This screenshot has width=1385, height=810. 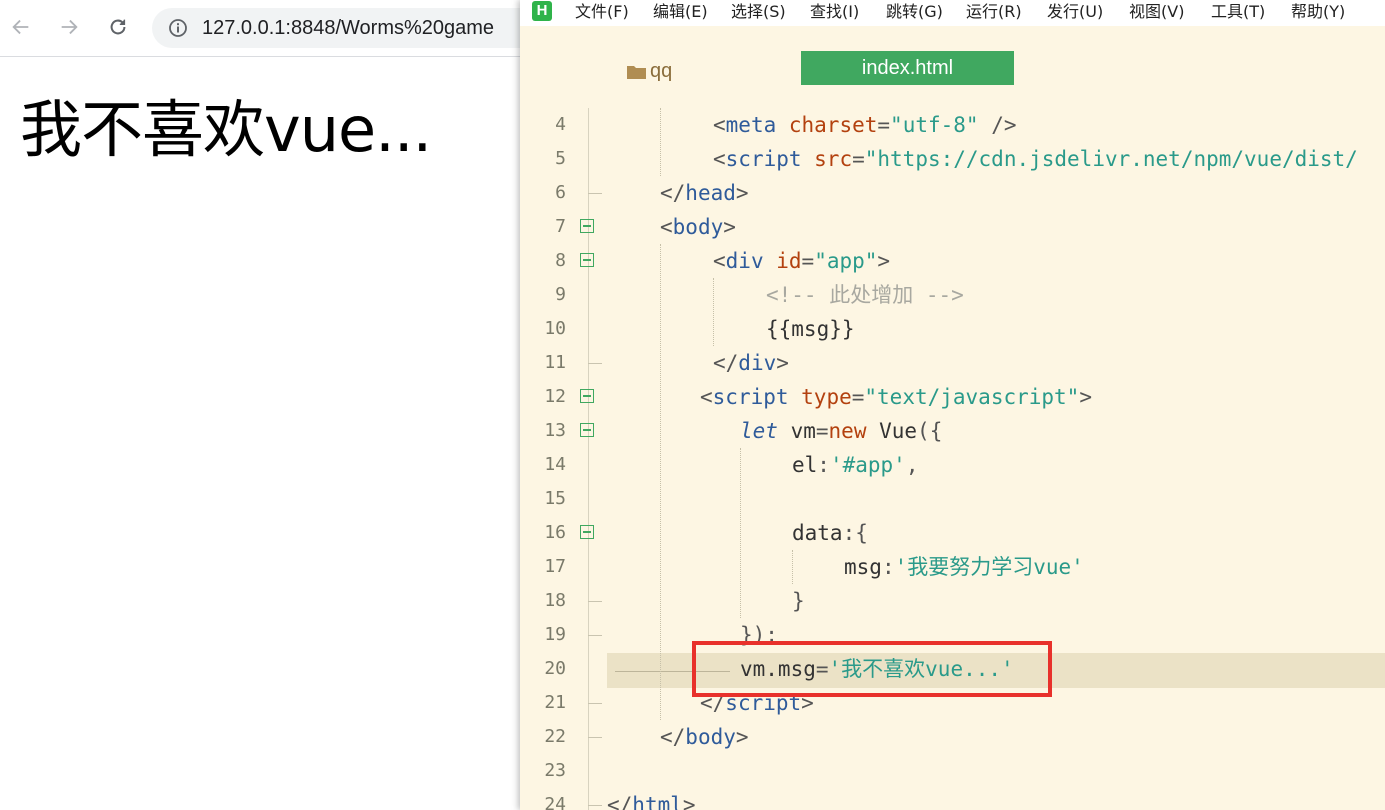 I want to click on code-line: 4 <meta charset="utf-8" />, so click(x=952, y=125).